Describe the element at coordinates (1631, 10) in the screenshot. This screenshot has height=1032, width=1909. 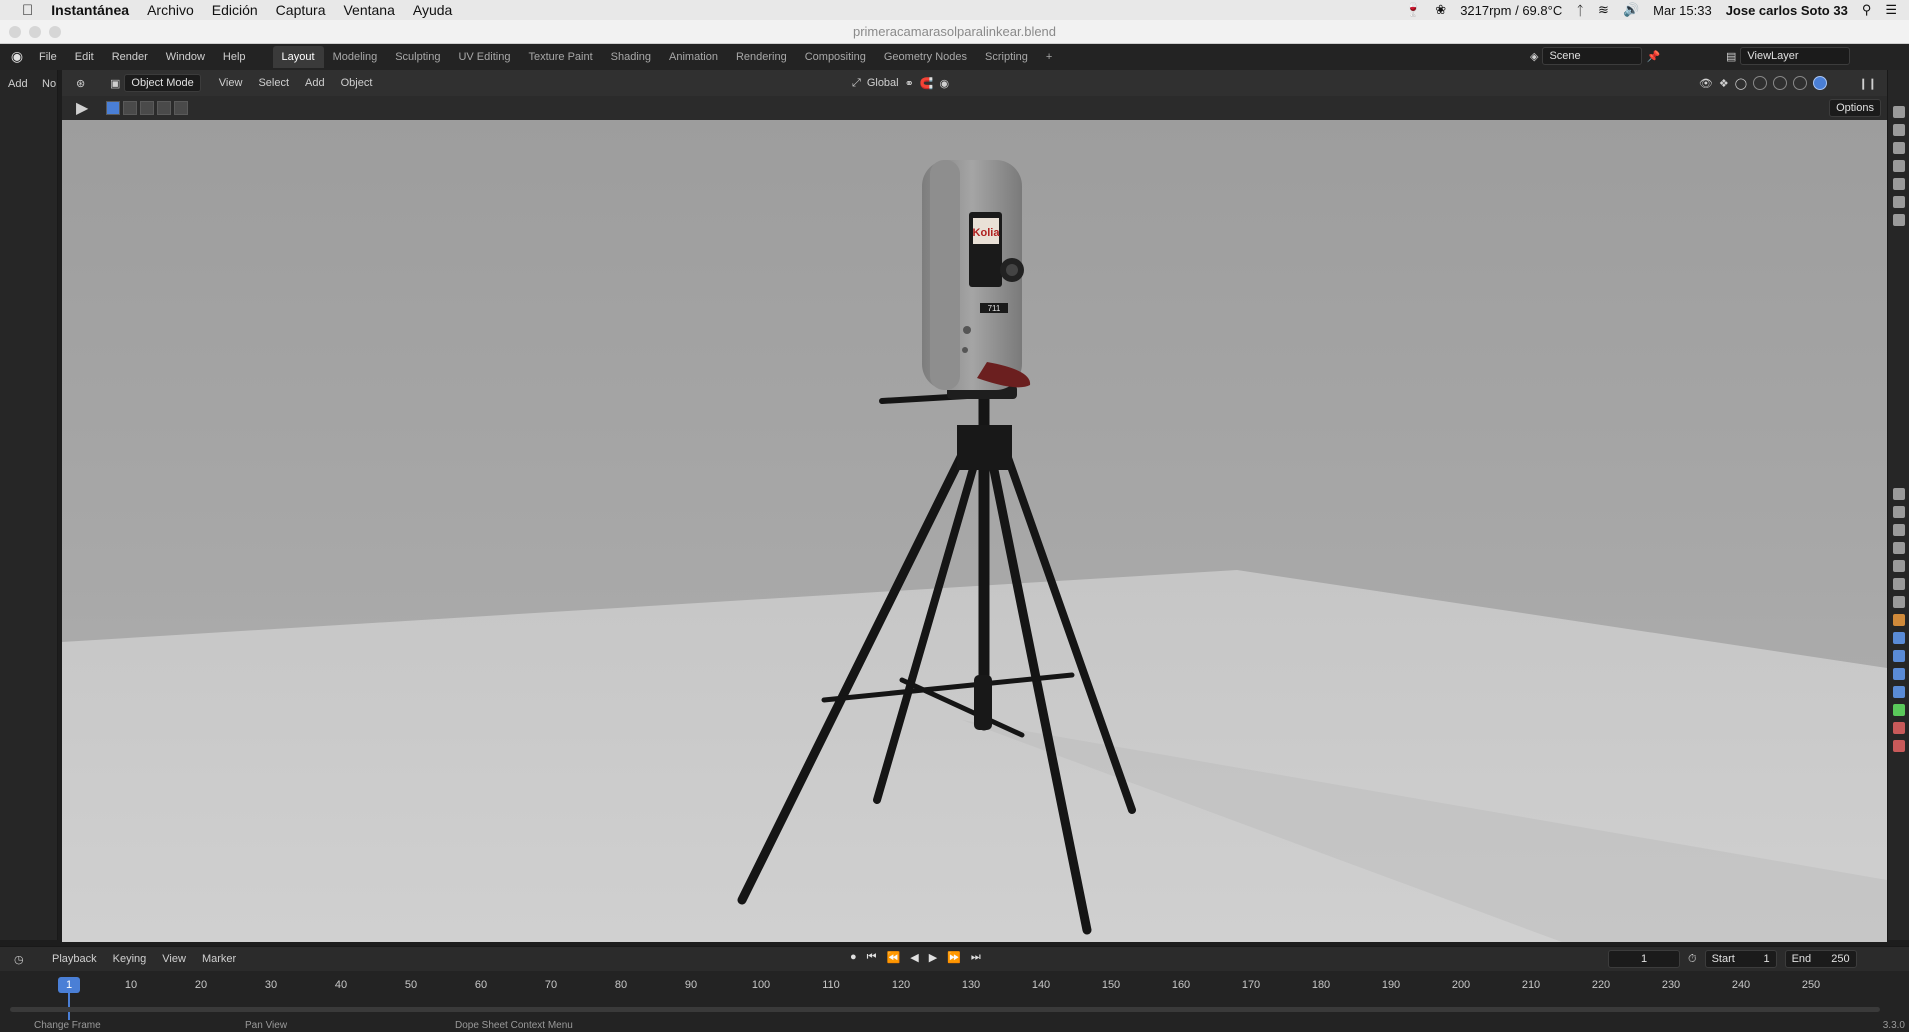
I see `volume-icon: 🔊` at that location.